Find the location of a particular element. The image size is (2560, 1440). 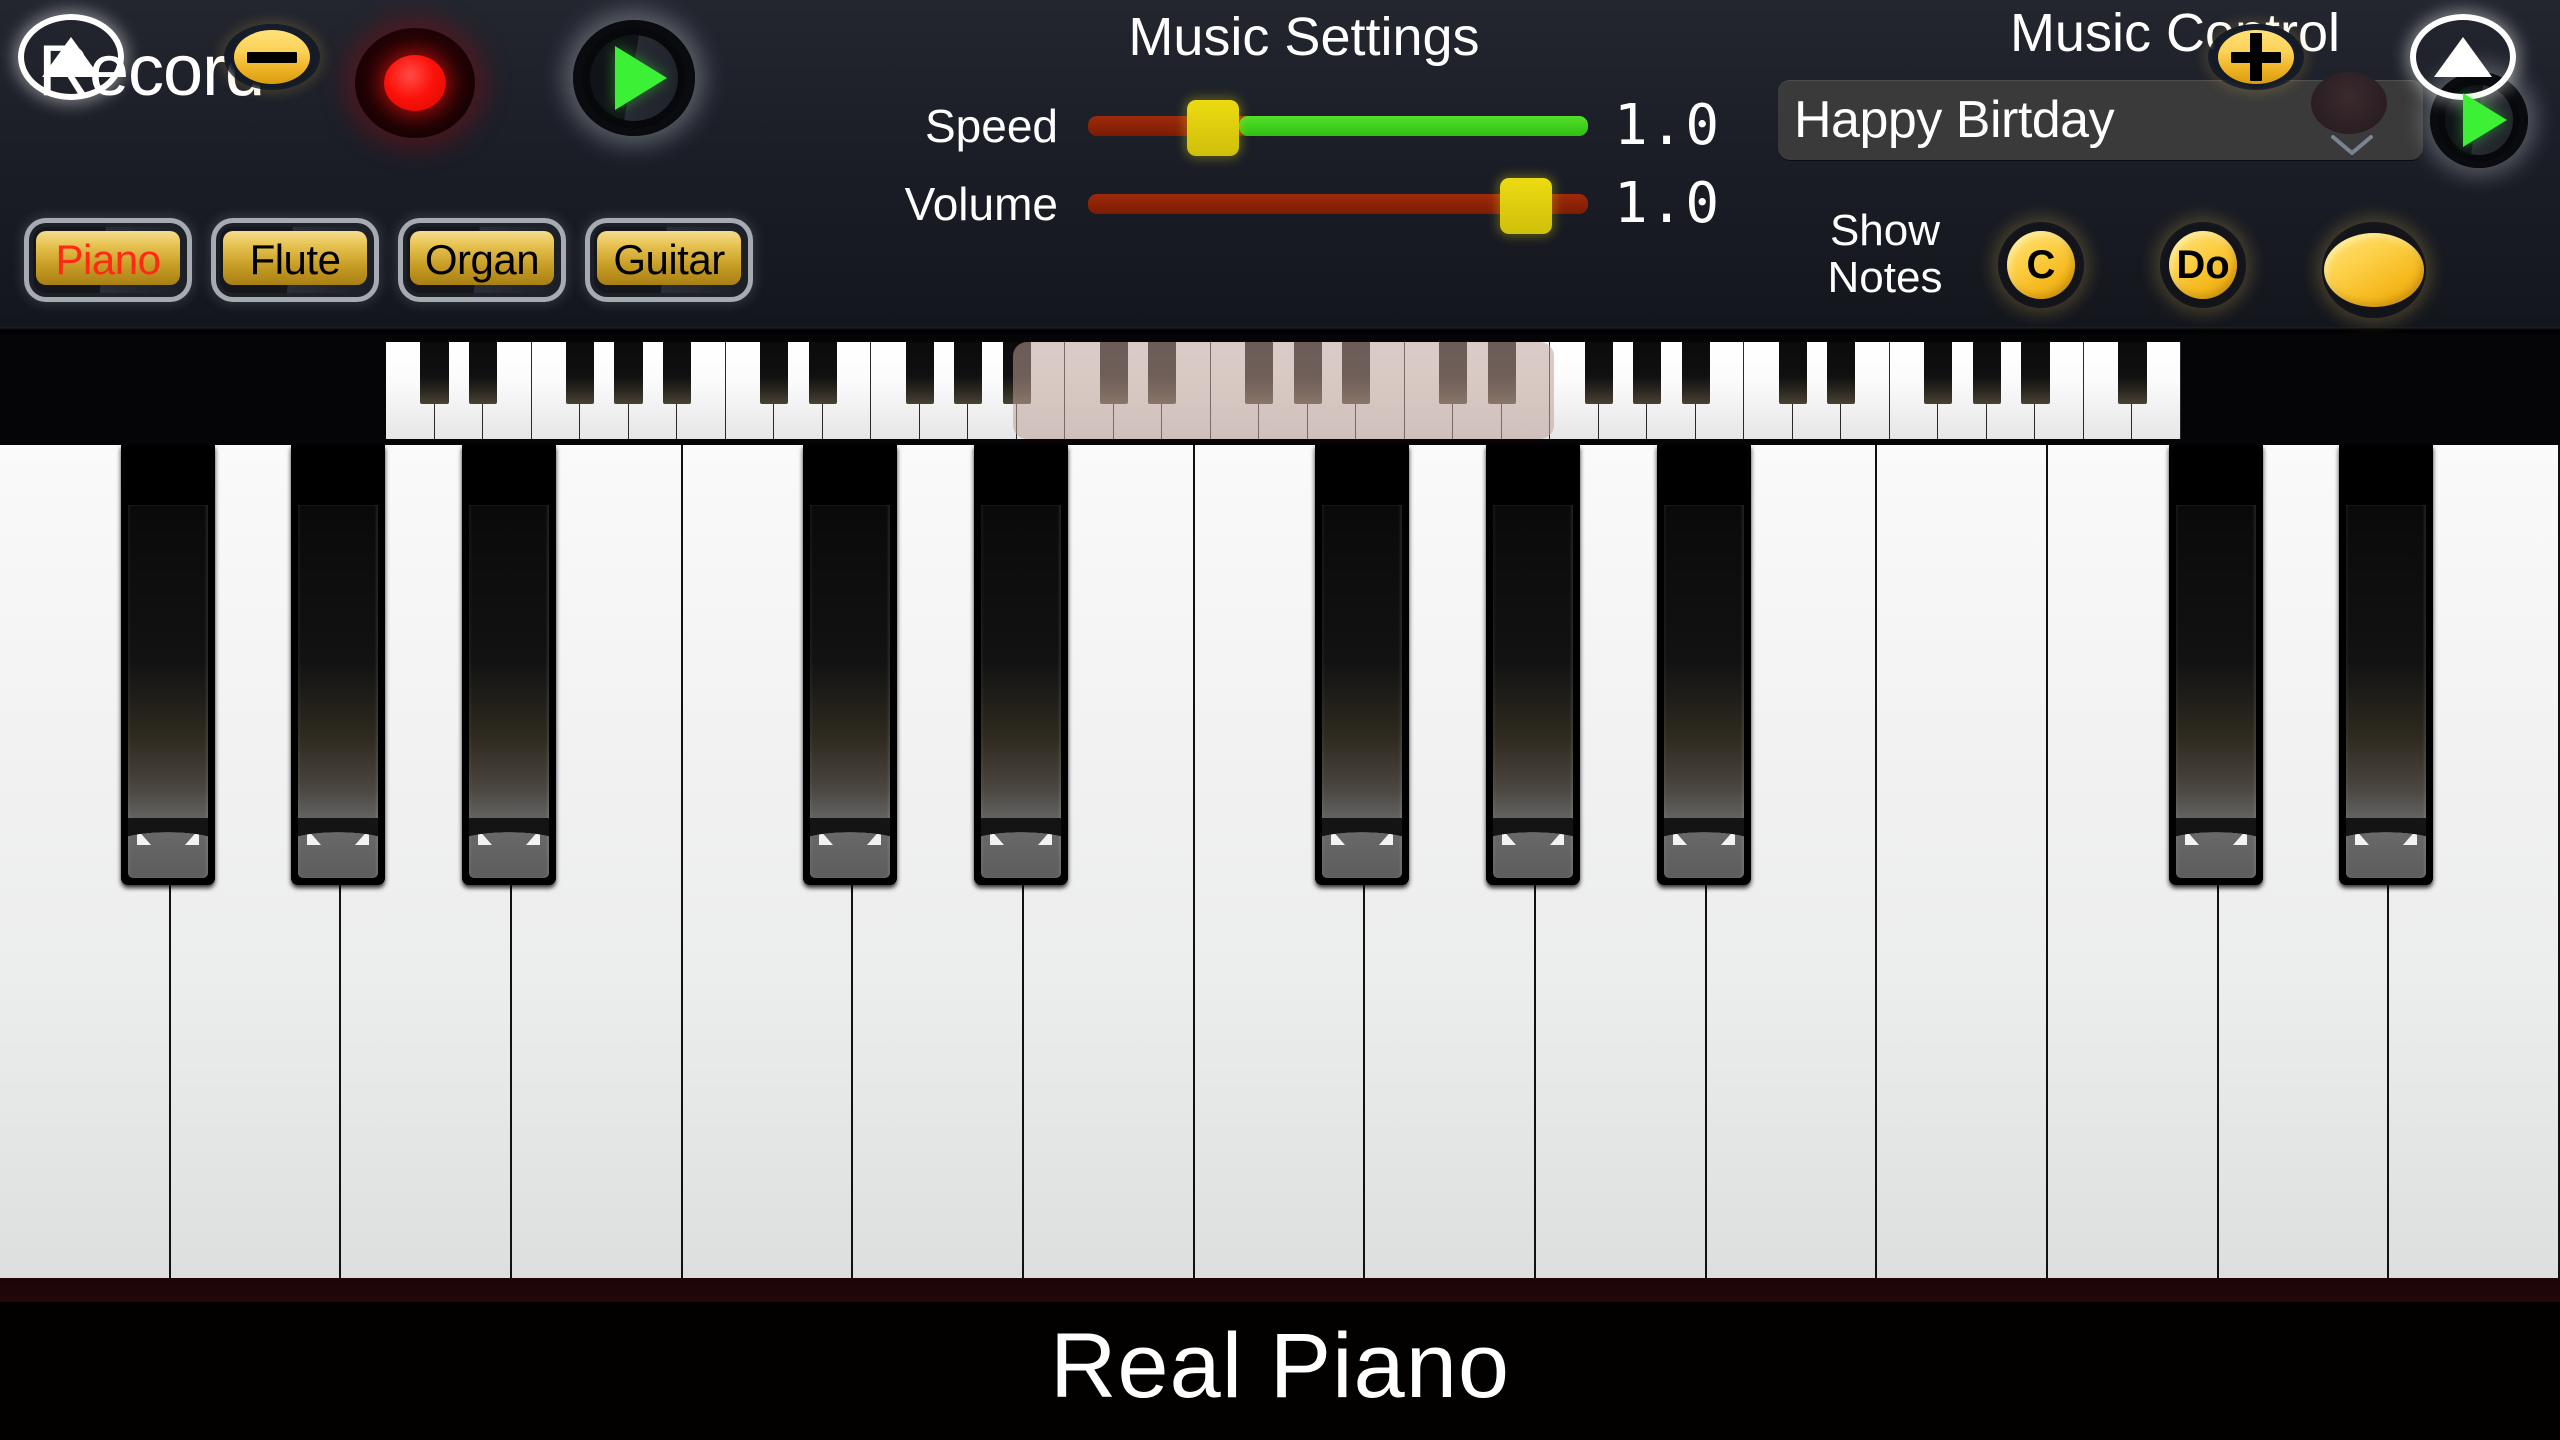

instrument-button-flute: Flute is located at coordinates (295, 260).